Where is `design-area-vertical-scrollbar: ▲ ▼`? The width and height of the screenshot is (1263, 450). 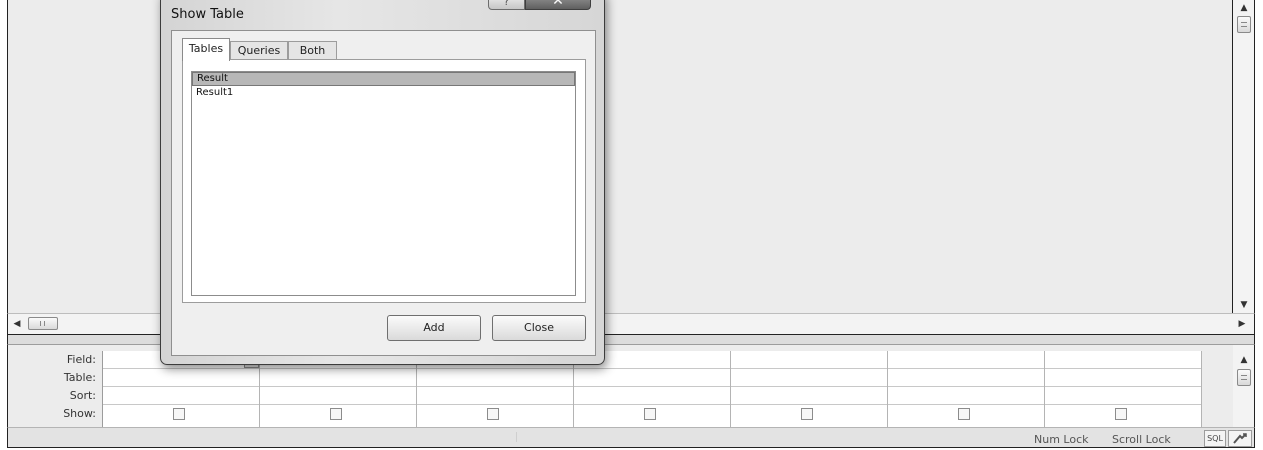 design-area-vertical-scrollbar: ▲ ▼ is located at coordinates (1244, 156).